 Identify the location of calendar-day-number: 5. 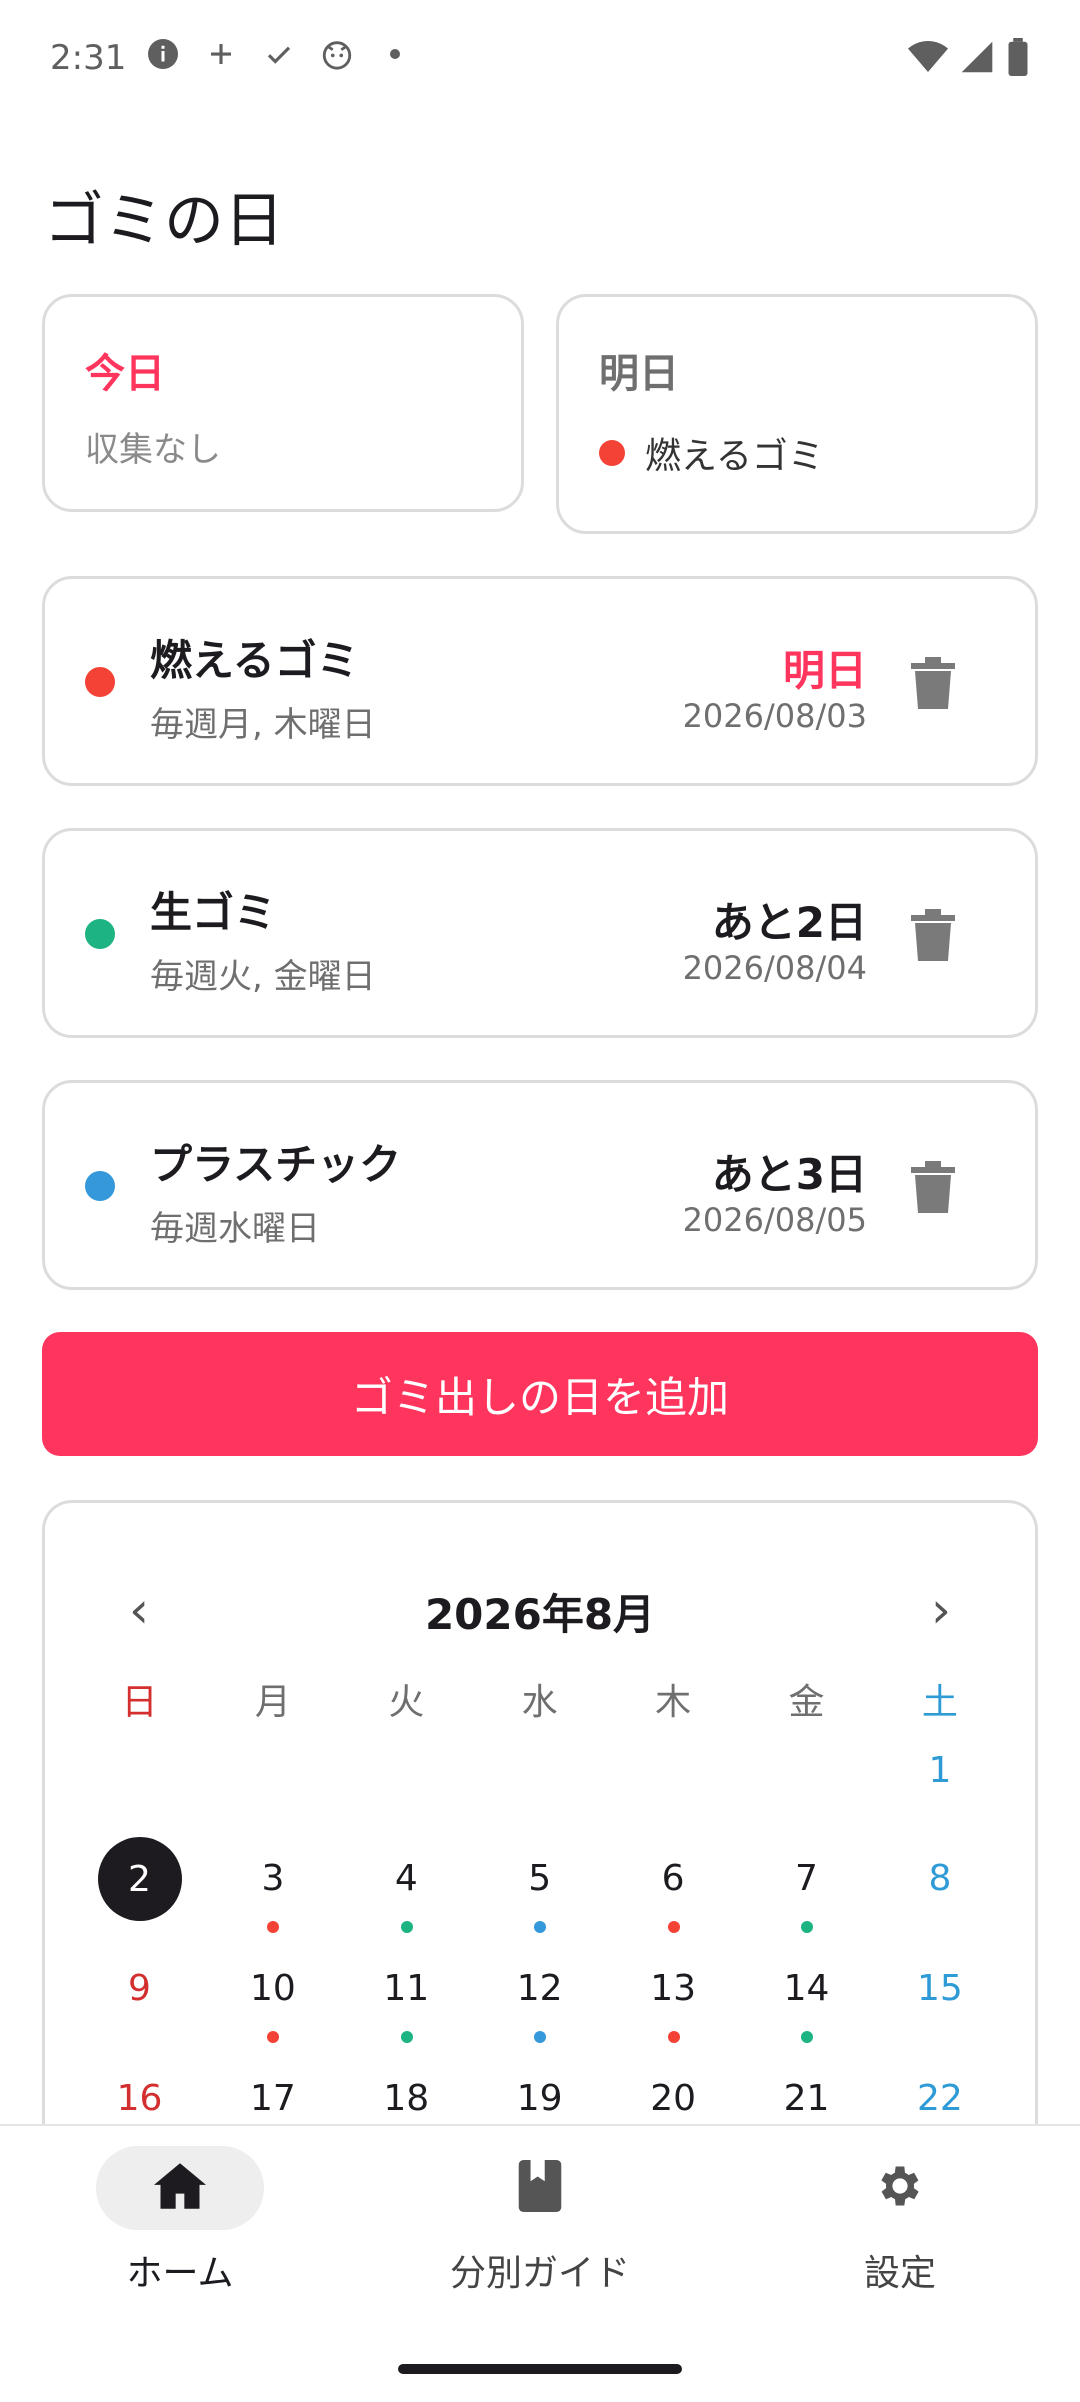
(540, 1878).